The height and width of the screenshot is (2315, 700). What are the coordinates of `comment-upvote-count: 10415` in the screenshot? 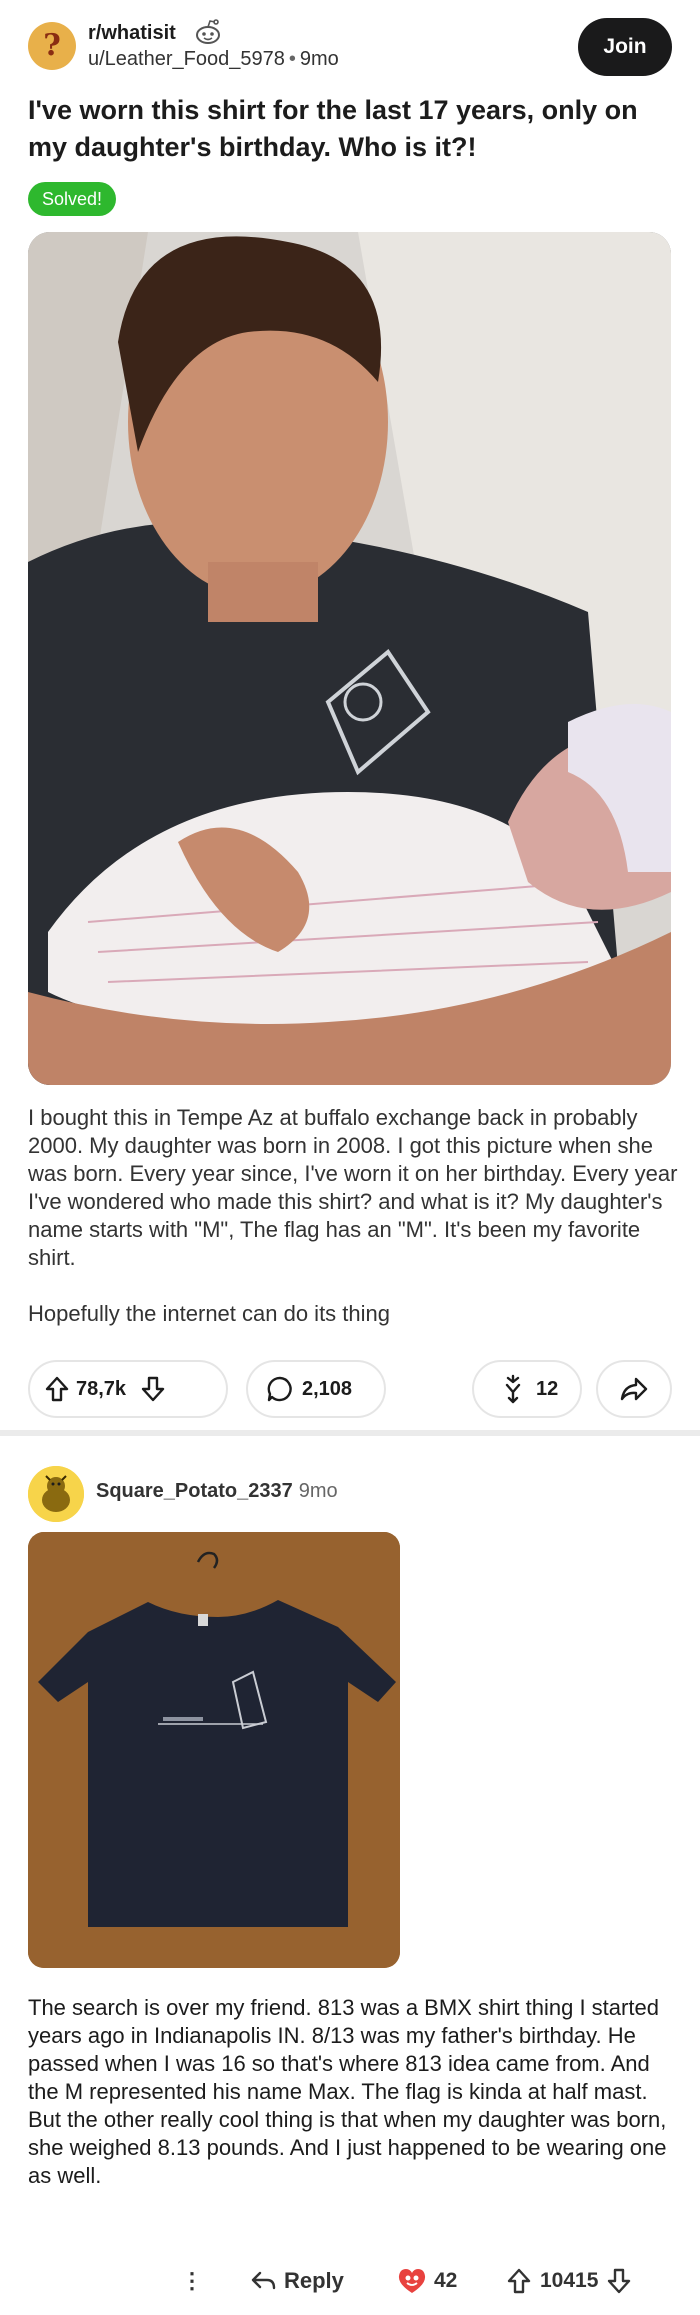 It's located at (569, 2280).